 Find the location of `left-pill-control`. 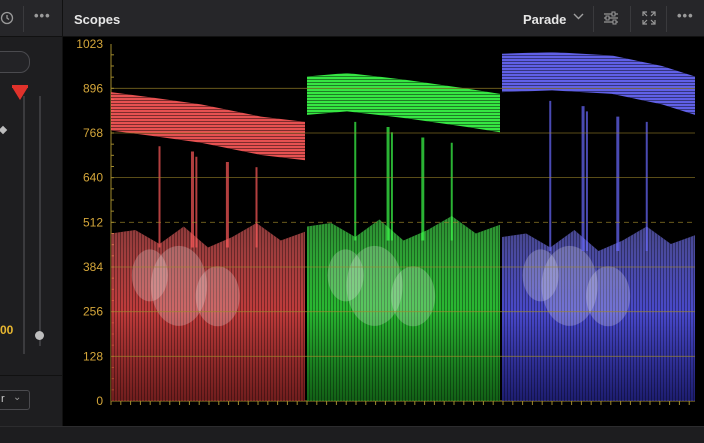

left-pill-control is located at coordinates (15, 62).